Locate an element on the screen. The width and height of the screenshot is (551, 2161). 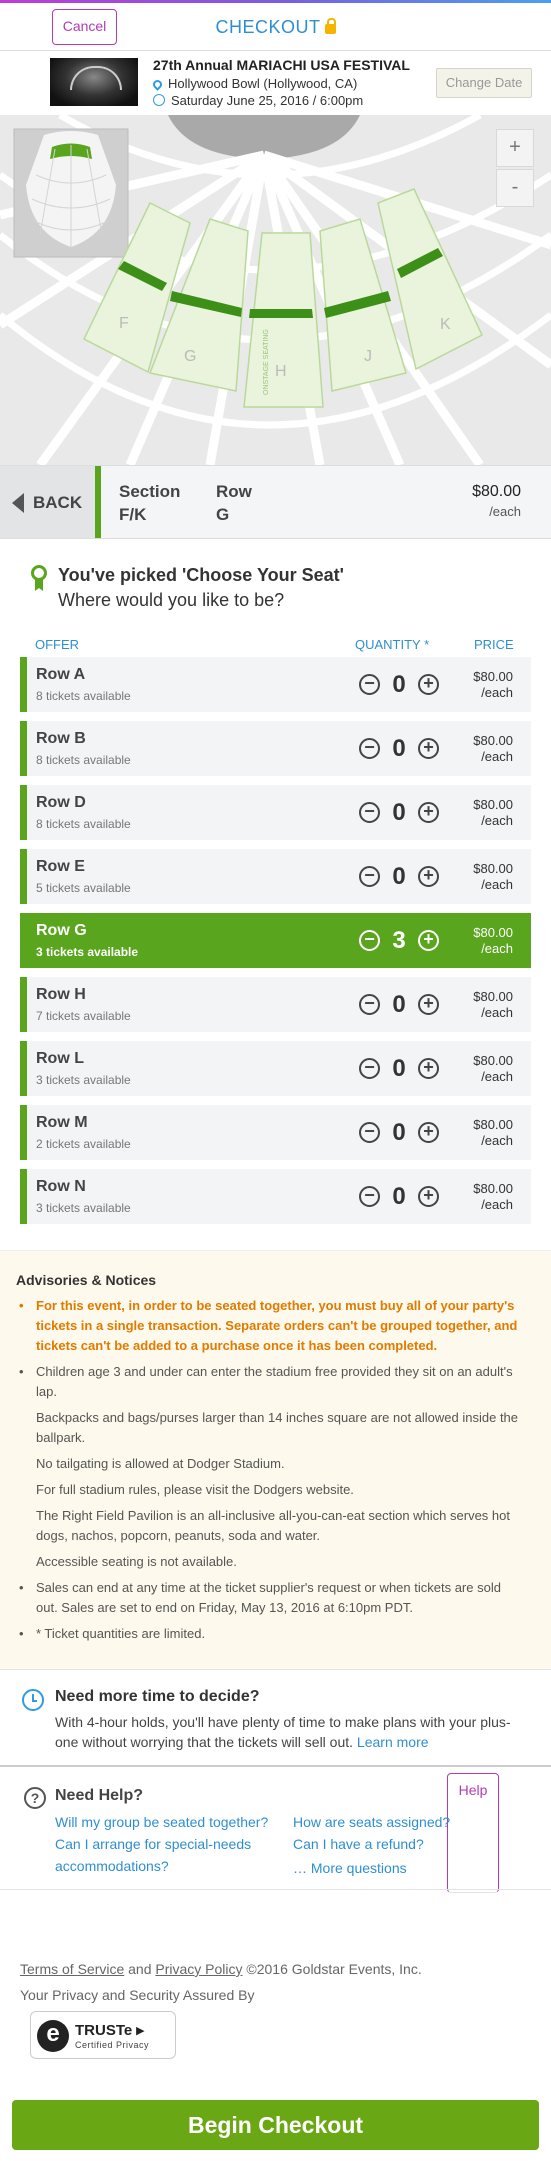
section-value: F/K is located at coordinates (133, 514).